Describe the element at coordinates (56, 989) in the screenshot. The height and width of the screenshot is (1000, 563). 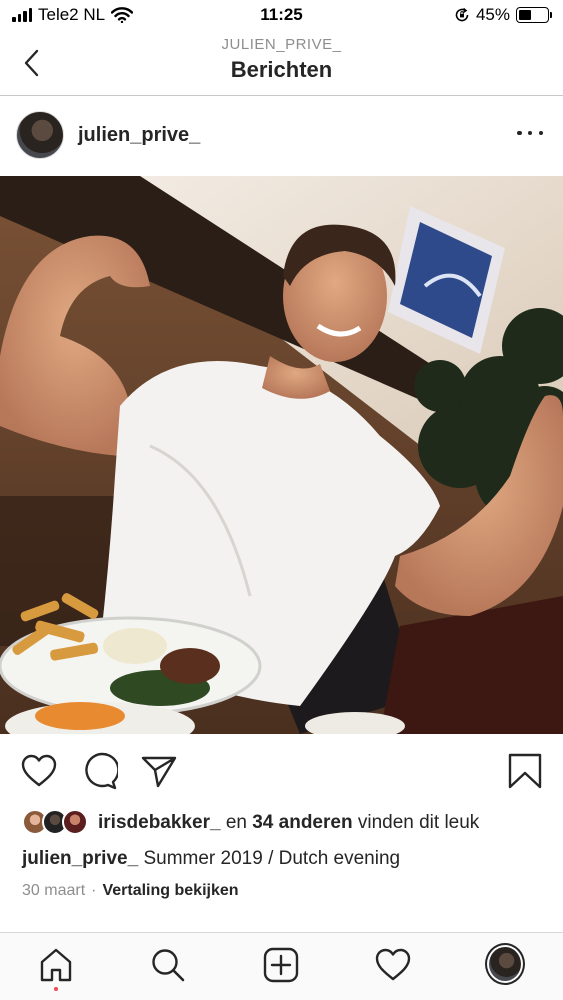
I see `notification-dot` at that location.